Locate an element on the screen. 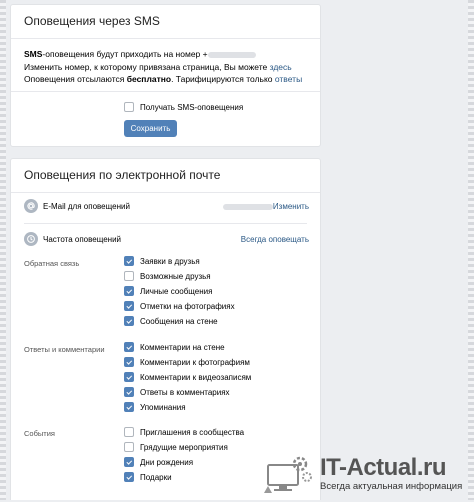 This screenshot has height=502, width=474. option-comment-replies: Ответы в комментариях is located at coordinates (177, 392).